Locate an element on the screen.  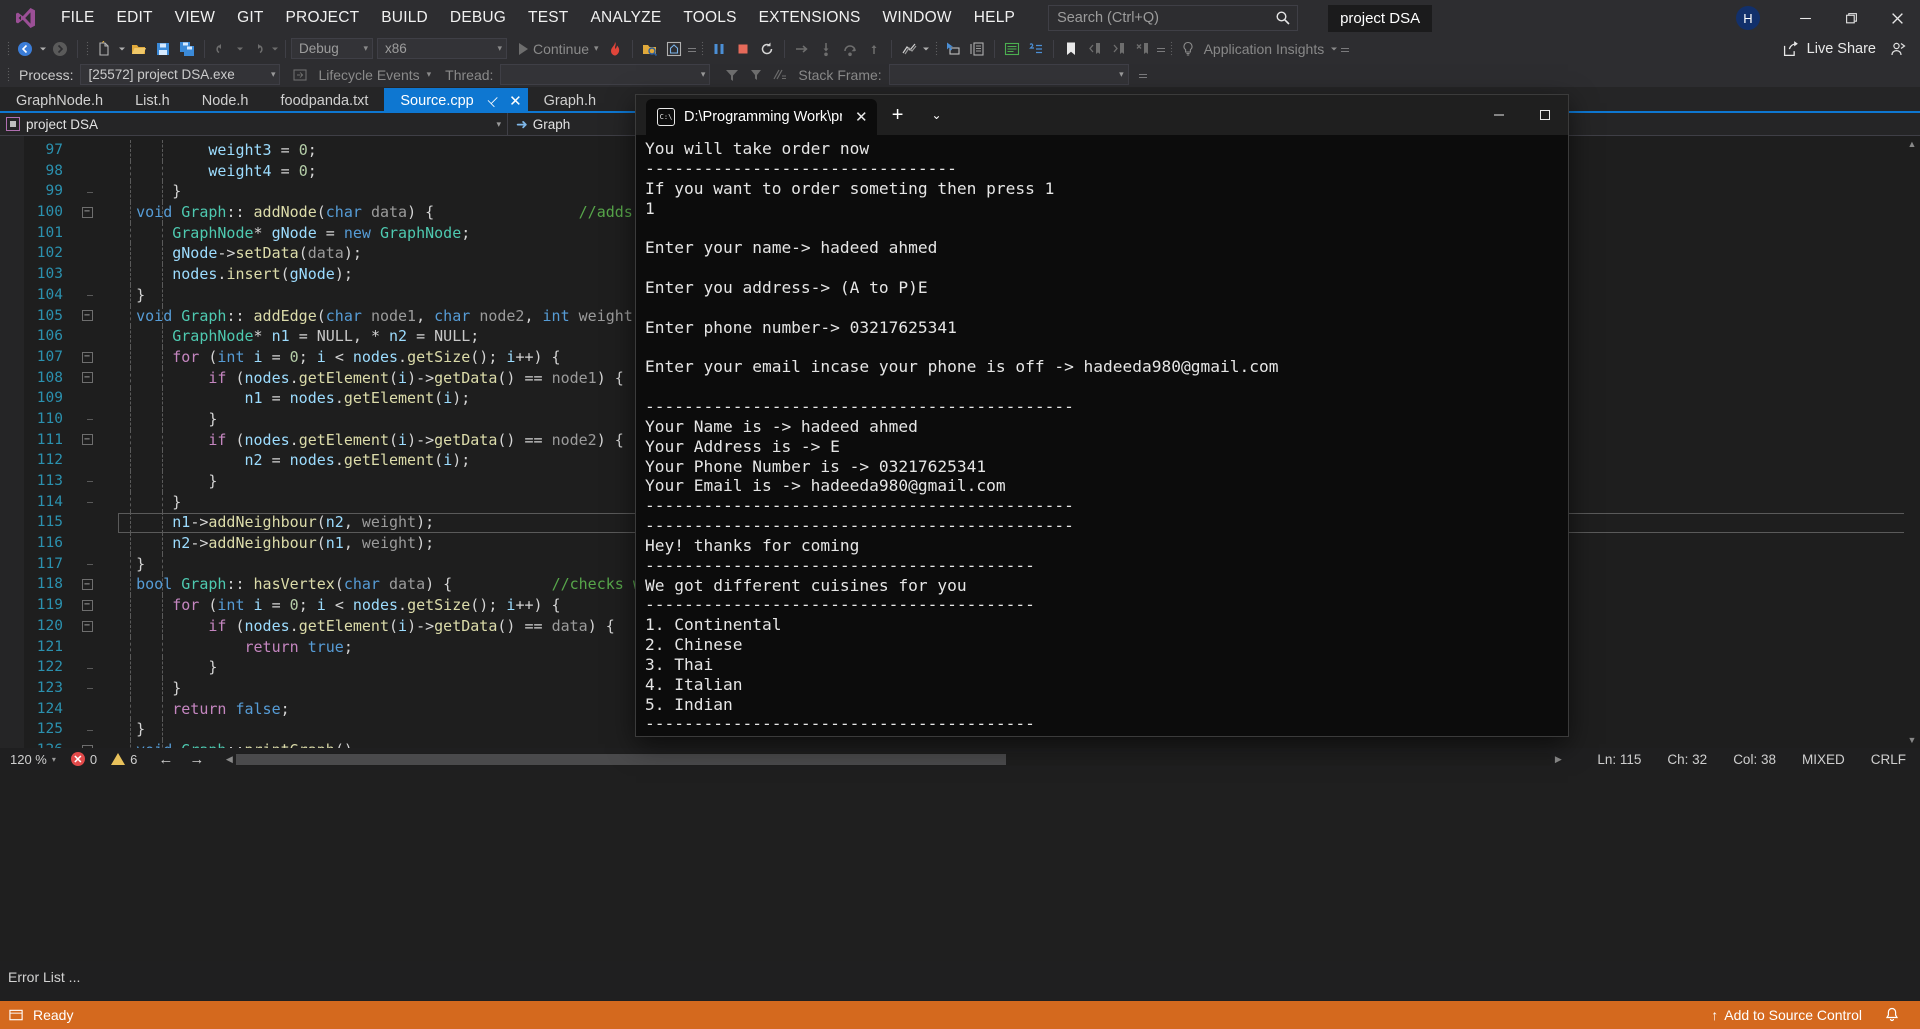
previous-bookmark-icon is located at coordinates (1095, 49).